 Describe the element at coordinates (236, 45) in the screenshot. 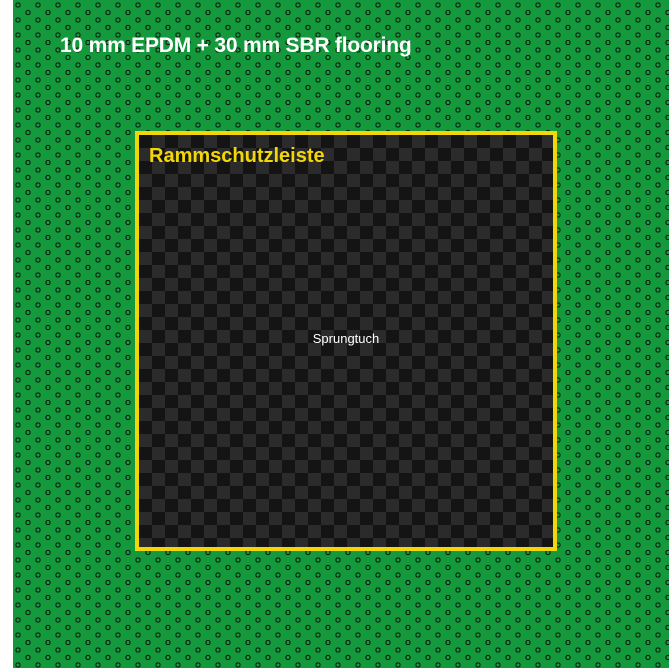

I see `flooring-label: 10 mm EPDM + 30 mm SBR flooring` at that location.